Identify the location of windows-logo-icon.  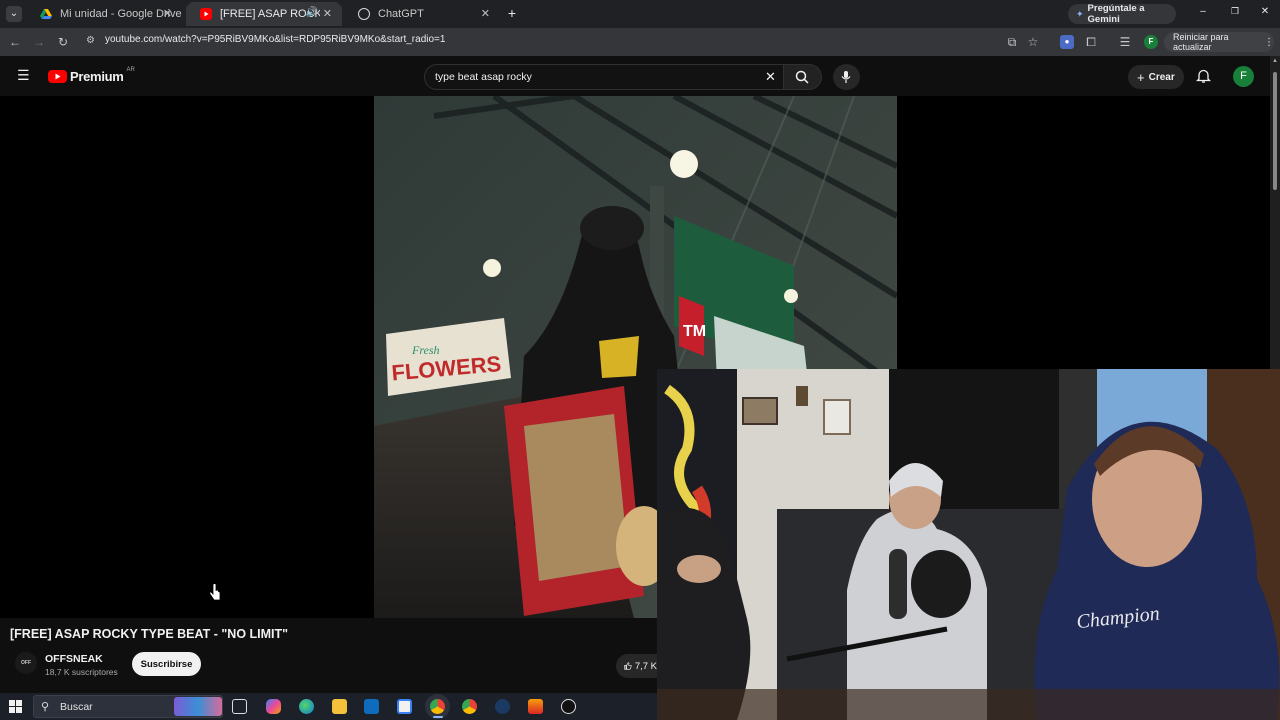
(15, 706).